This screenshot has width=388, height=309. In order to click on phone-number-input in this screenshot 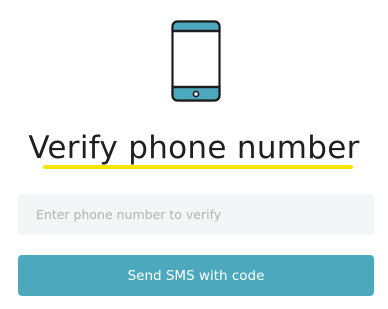, I will do `click(196, 214)`.